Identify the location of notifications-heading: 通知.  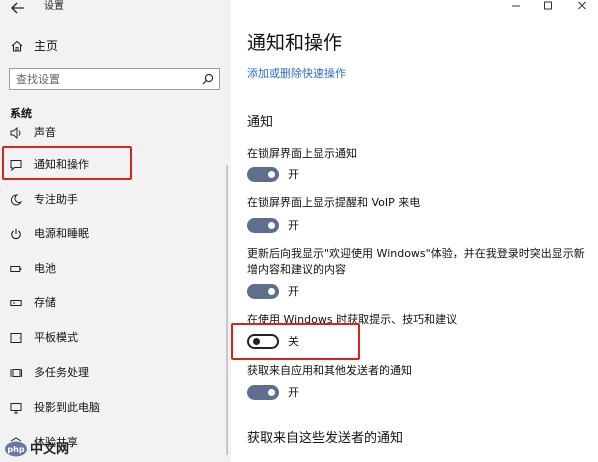
(260, 122).